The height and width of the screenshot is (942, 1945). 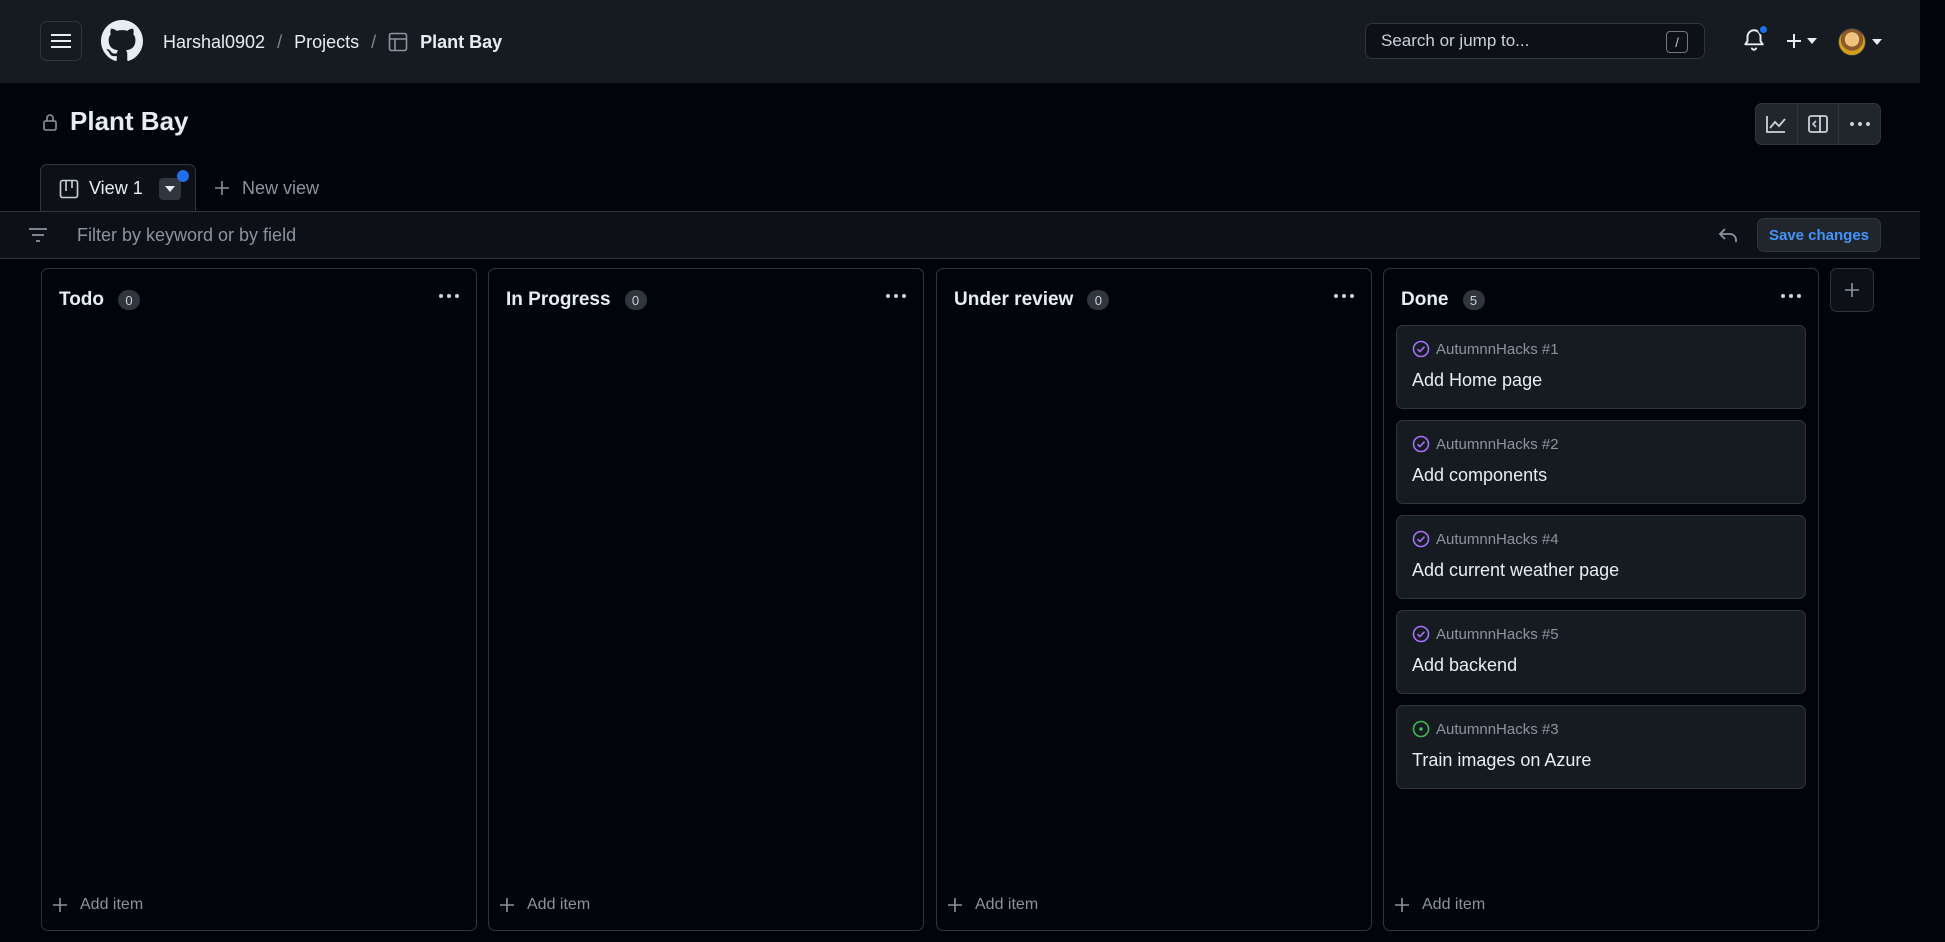 I want to click on card-ref-text: AutumnnHacks #1, so click(x=1497, y=349).